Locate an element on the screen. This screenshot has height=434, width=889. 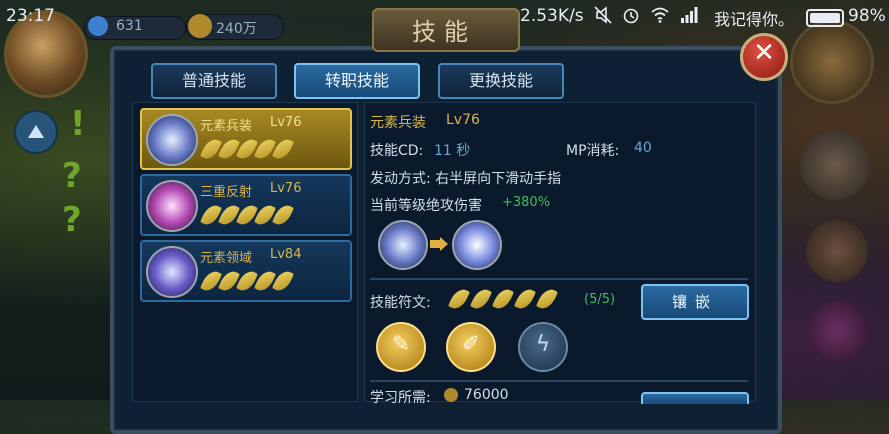
damage-label: 当前等级绝攻伤害 is located at coordinates (426, 206).